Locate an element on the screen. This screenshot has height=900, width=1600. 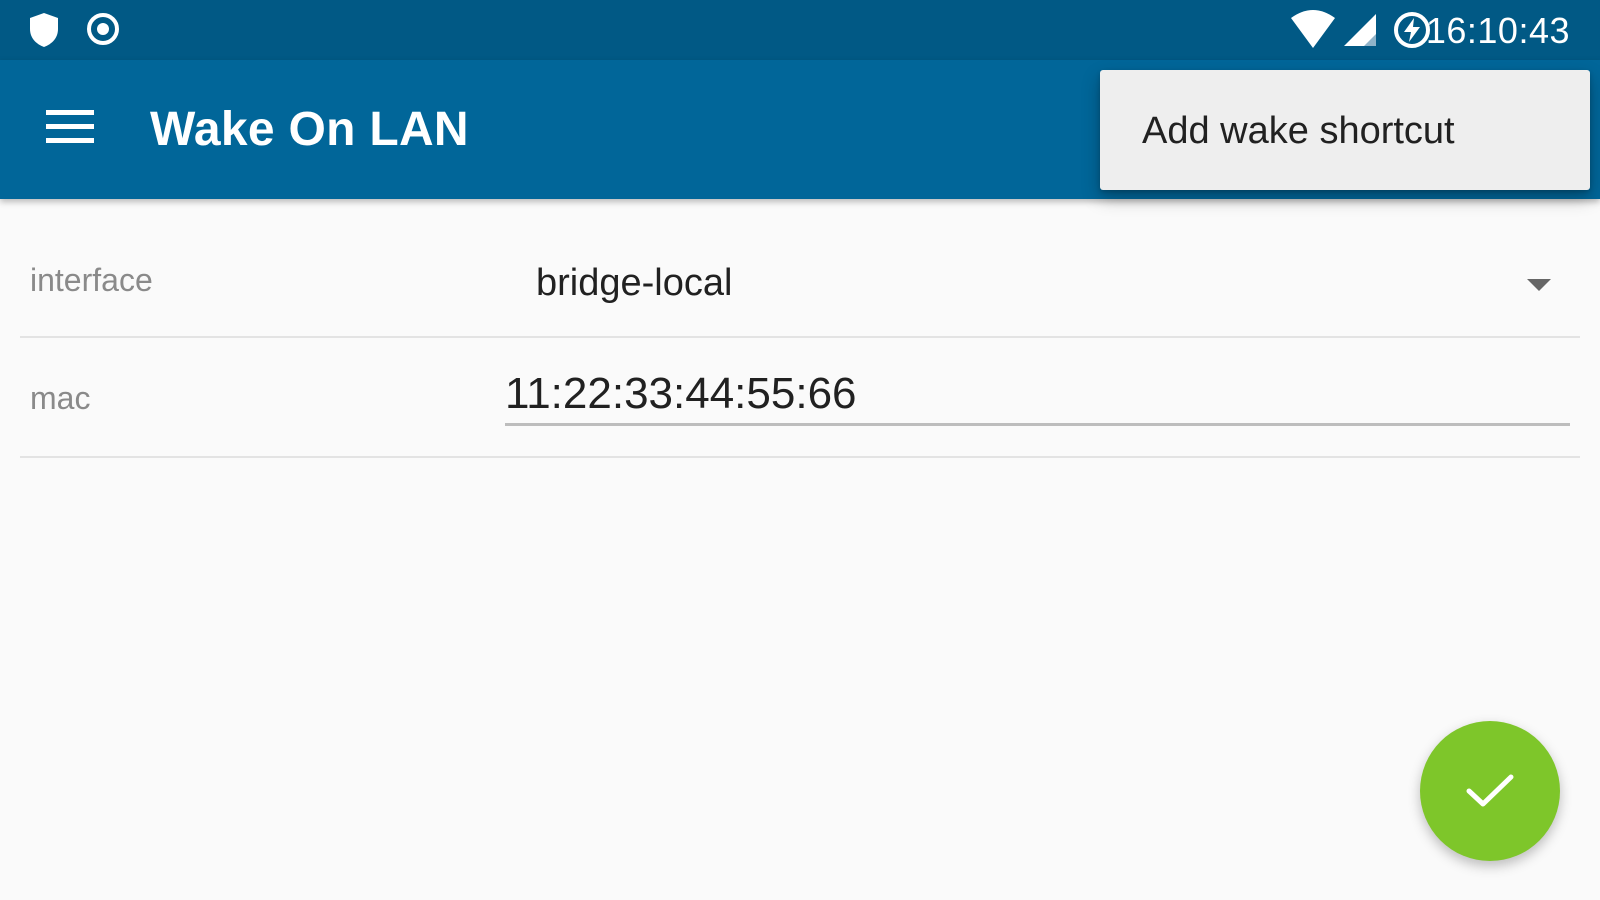
menu-item-add-wake-shortcut: Add wake shortcut is located at coordinates (1298, 131).